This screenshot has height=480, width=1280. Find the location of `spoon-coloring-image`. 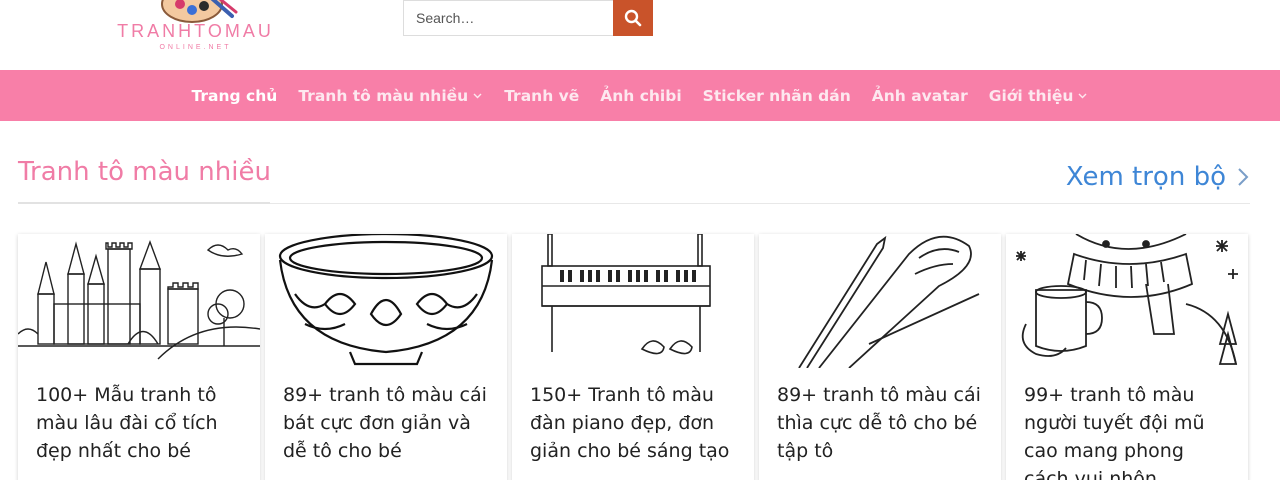

spoon-coloring-image is located at coordinates (880, 301).